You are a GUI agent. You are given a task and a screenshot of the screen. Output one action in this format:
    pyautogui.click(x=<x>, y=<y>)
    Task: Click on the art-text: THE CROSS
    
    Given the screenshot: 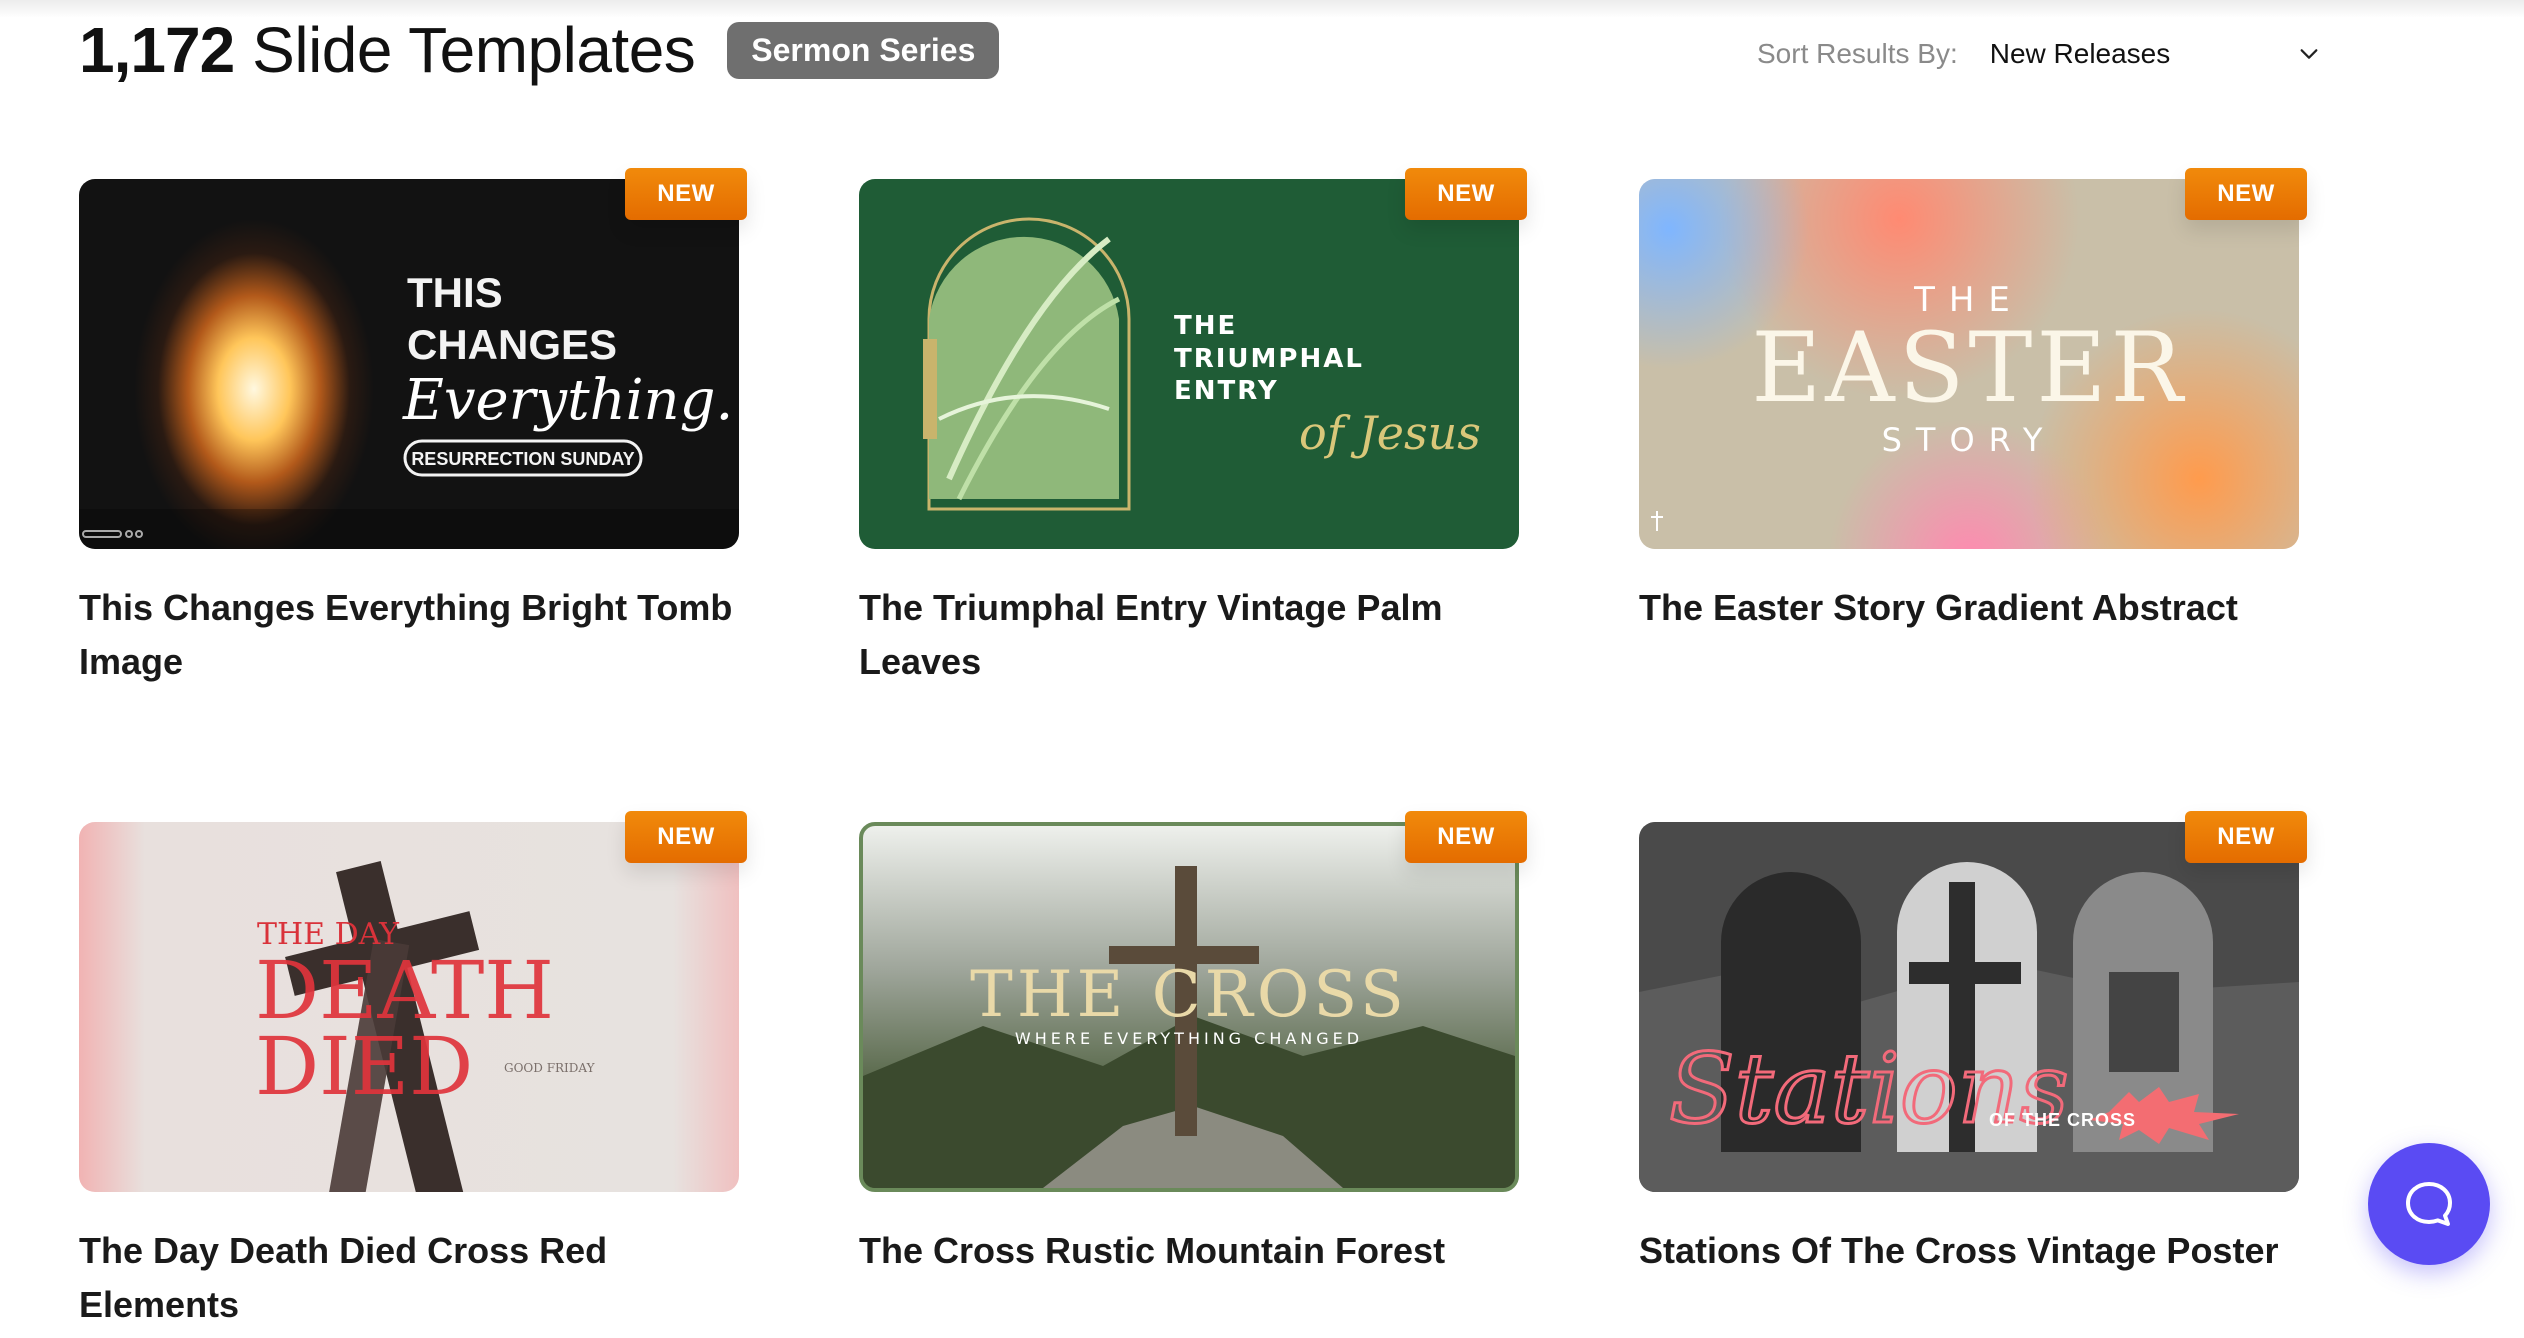 What is the action you would take?
    pyautogui.click(x=1189, y=995)
    